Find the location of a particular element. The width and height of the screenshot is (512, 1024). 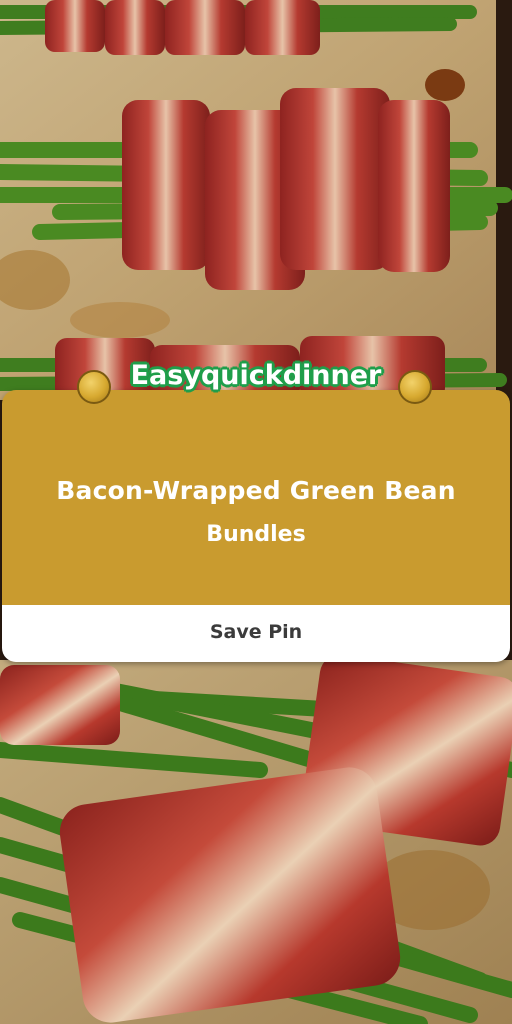

save-pin-button: Save Pin is located at coordinates (256, 633).